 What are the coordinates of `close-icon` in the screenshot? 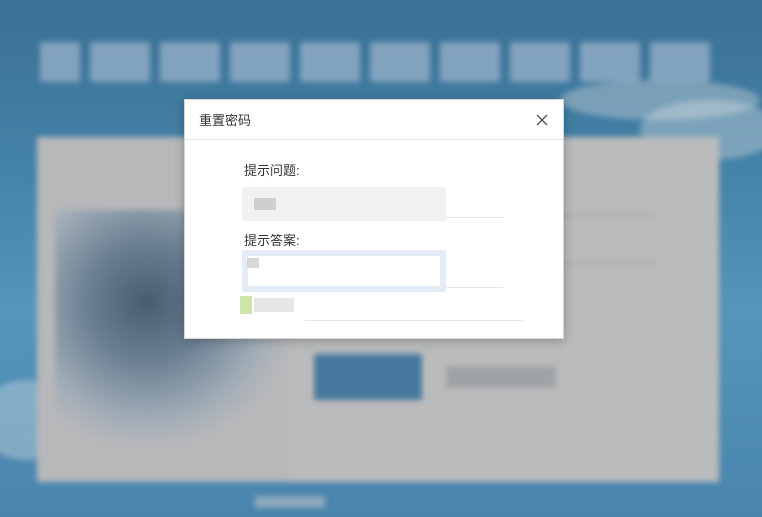 It's located at (542, 120).